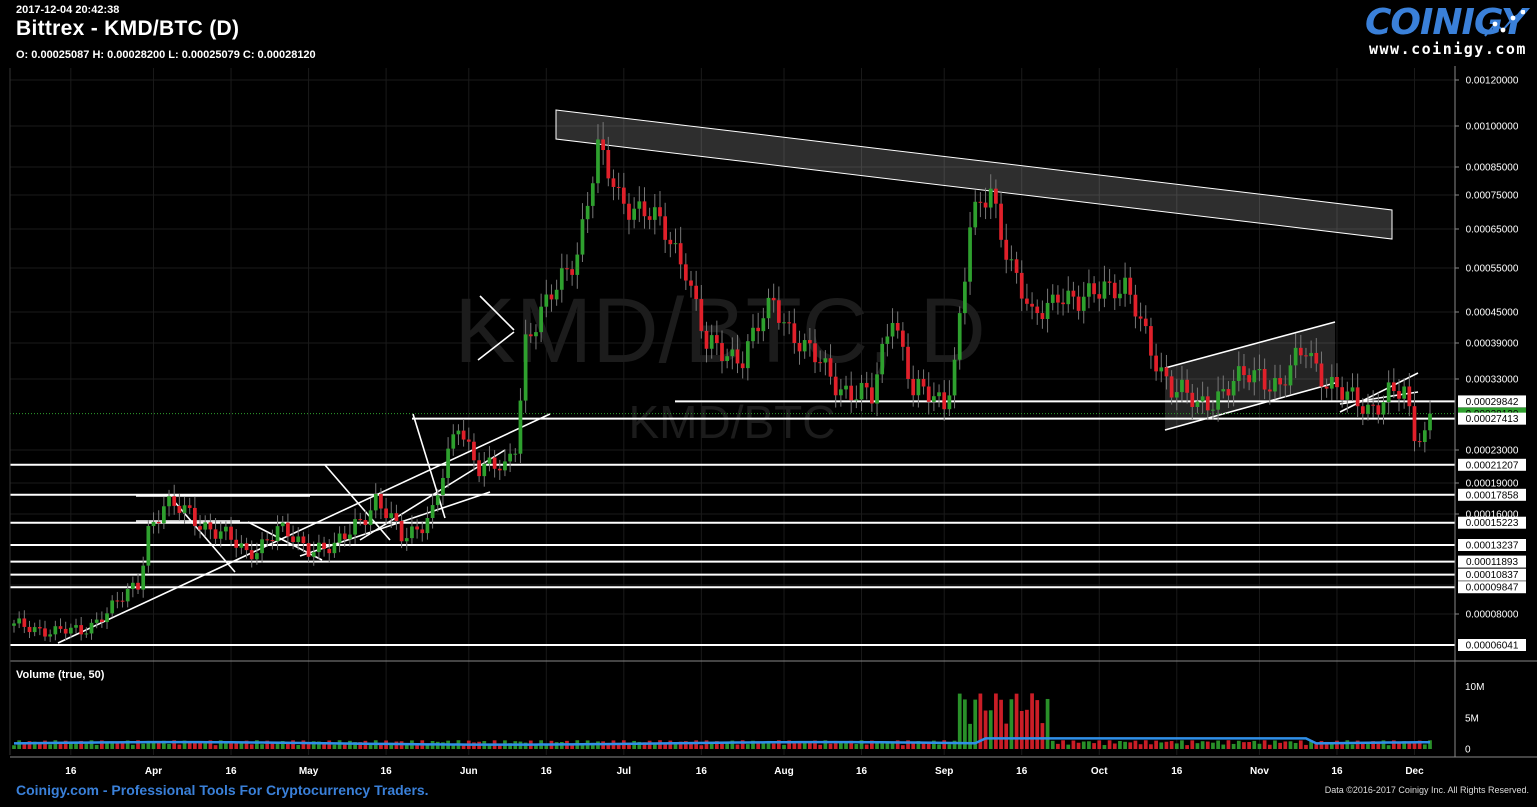  I want to click on price-level-label: 0.00009847, so click(1492, 588).